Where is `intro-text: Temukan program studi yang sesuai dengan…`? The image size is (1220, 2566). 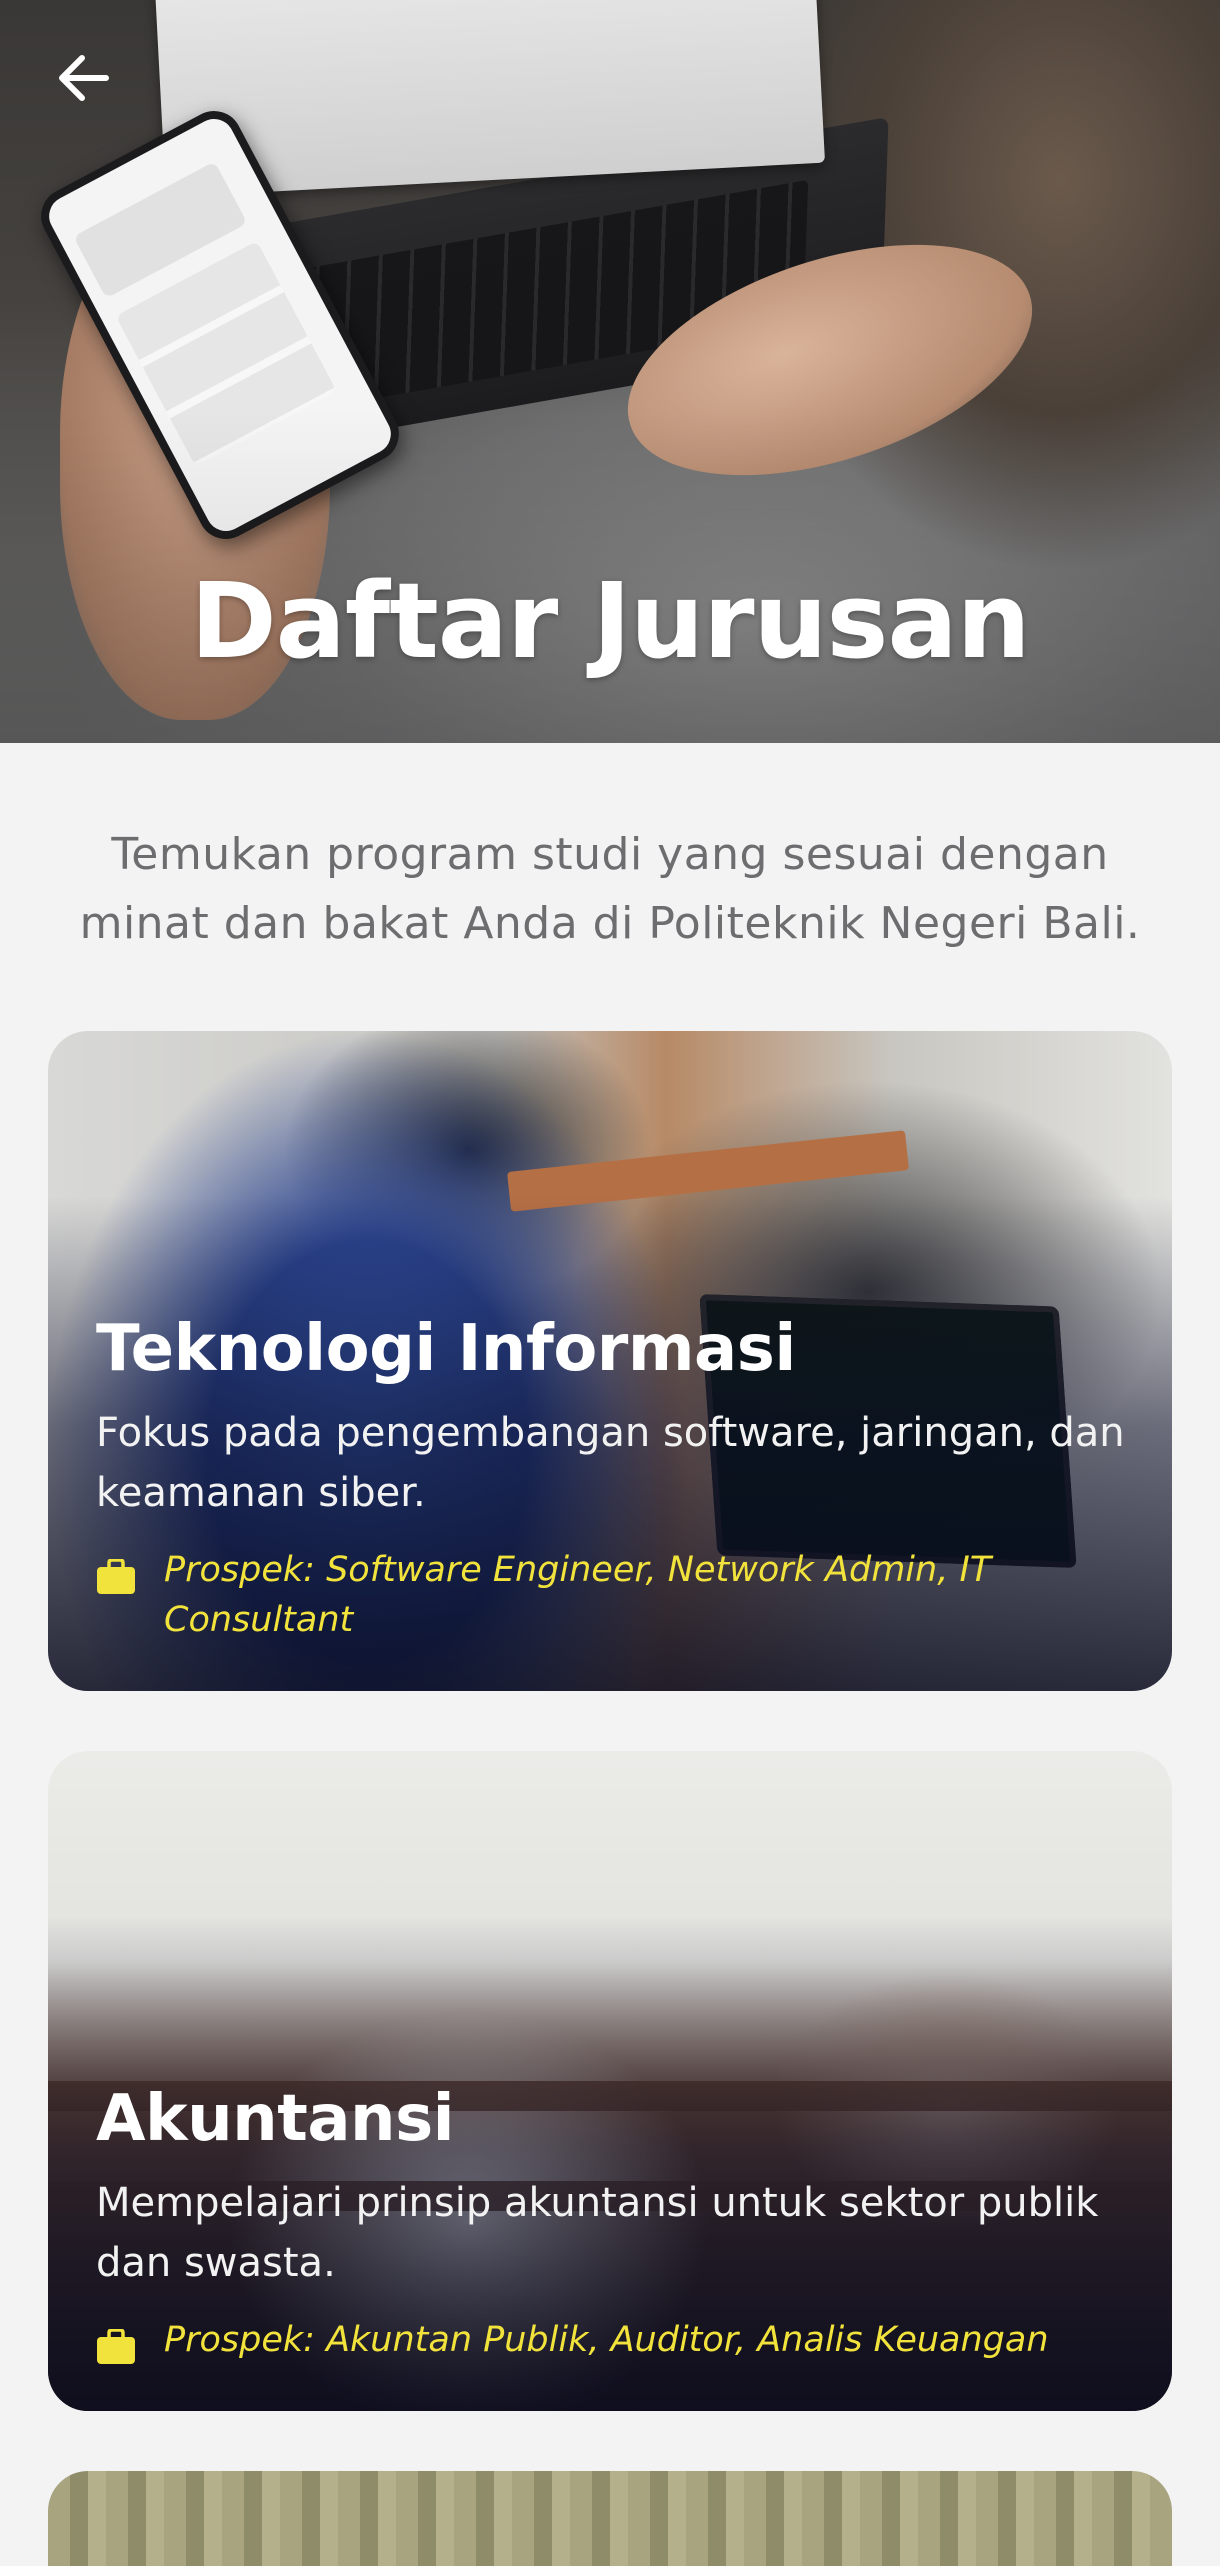
intro-text: Temukan program studi yang sesuai dengan… is located at coordinates (610, 889).